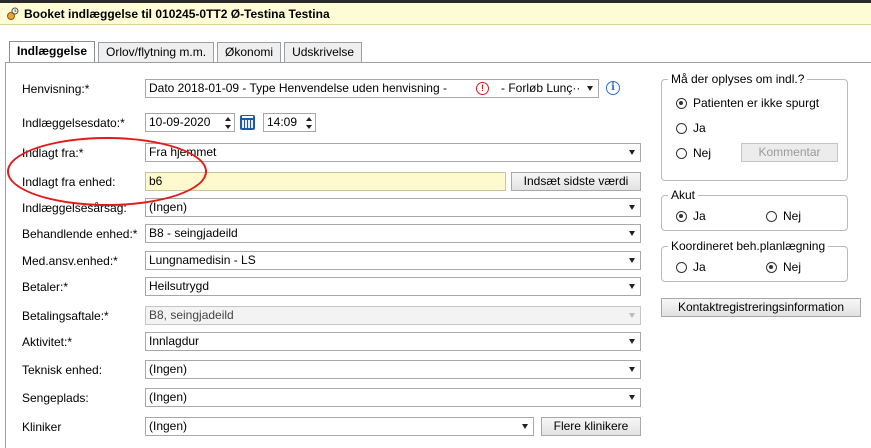 This screenshot has width=871, height=448. I want to click on radio-akut-nej: Nej, so click(783, 216).